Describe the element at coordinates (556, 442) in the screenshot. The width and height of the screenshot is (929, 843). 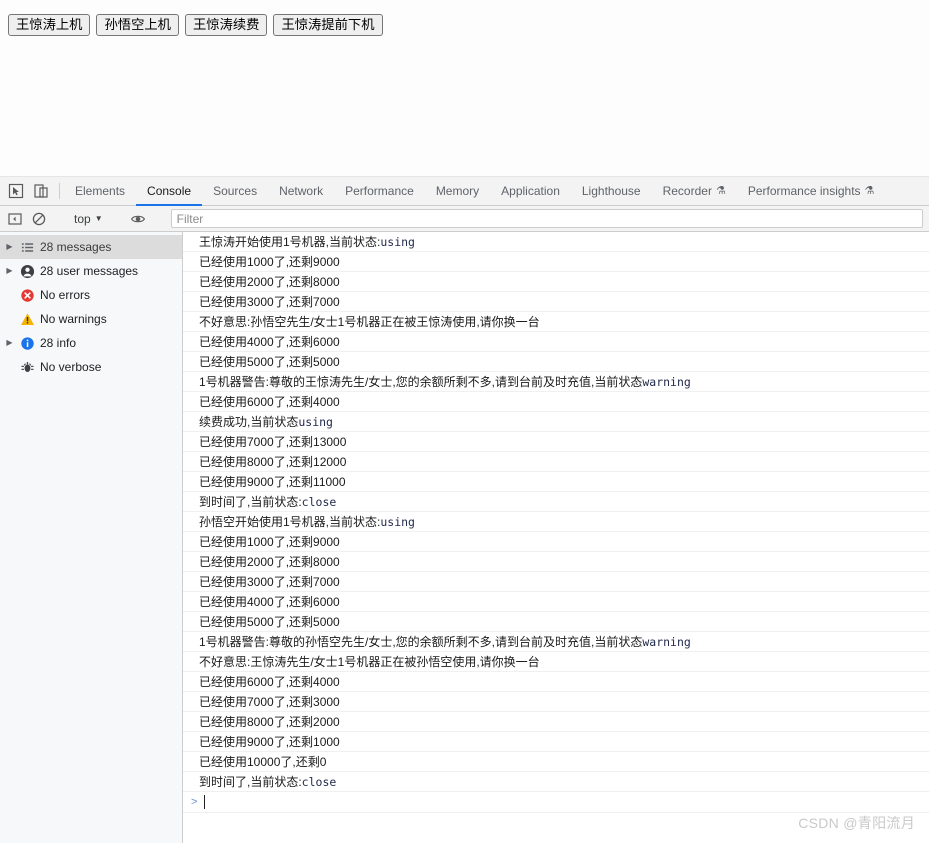
I see `console-message: 已经使用7000了,还剩13000` at that location.